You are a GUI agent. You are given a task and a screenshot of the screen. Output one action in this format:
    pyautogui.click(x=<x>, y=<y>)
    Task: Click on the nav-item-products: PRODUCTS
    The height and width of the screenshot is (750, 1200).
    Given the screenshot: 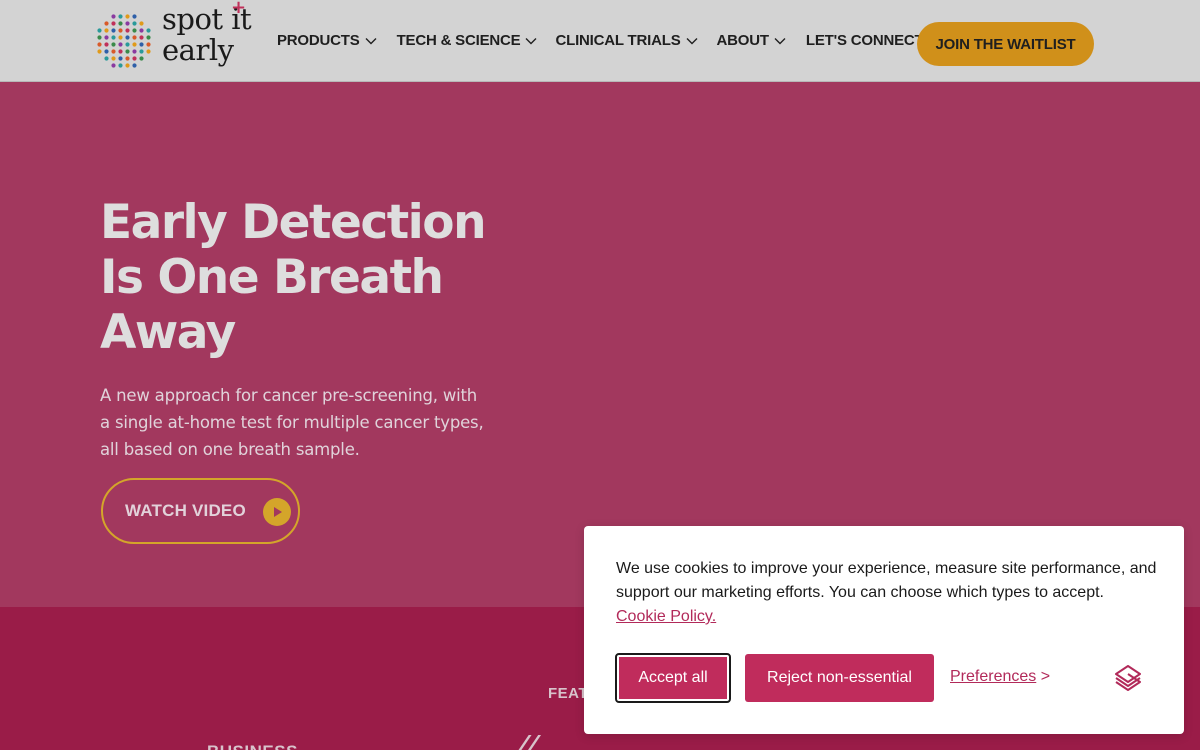 What is the action you would take?
    pyautogui.click(x=327, y=40)
    